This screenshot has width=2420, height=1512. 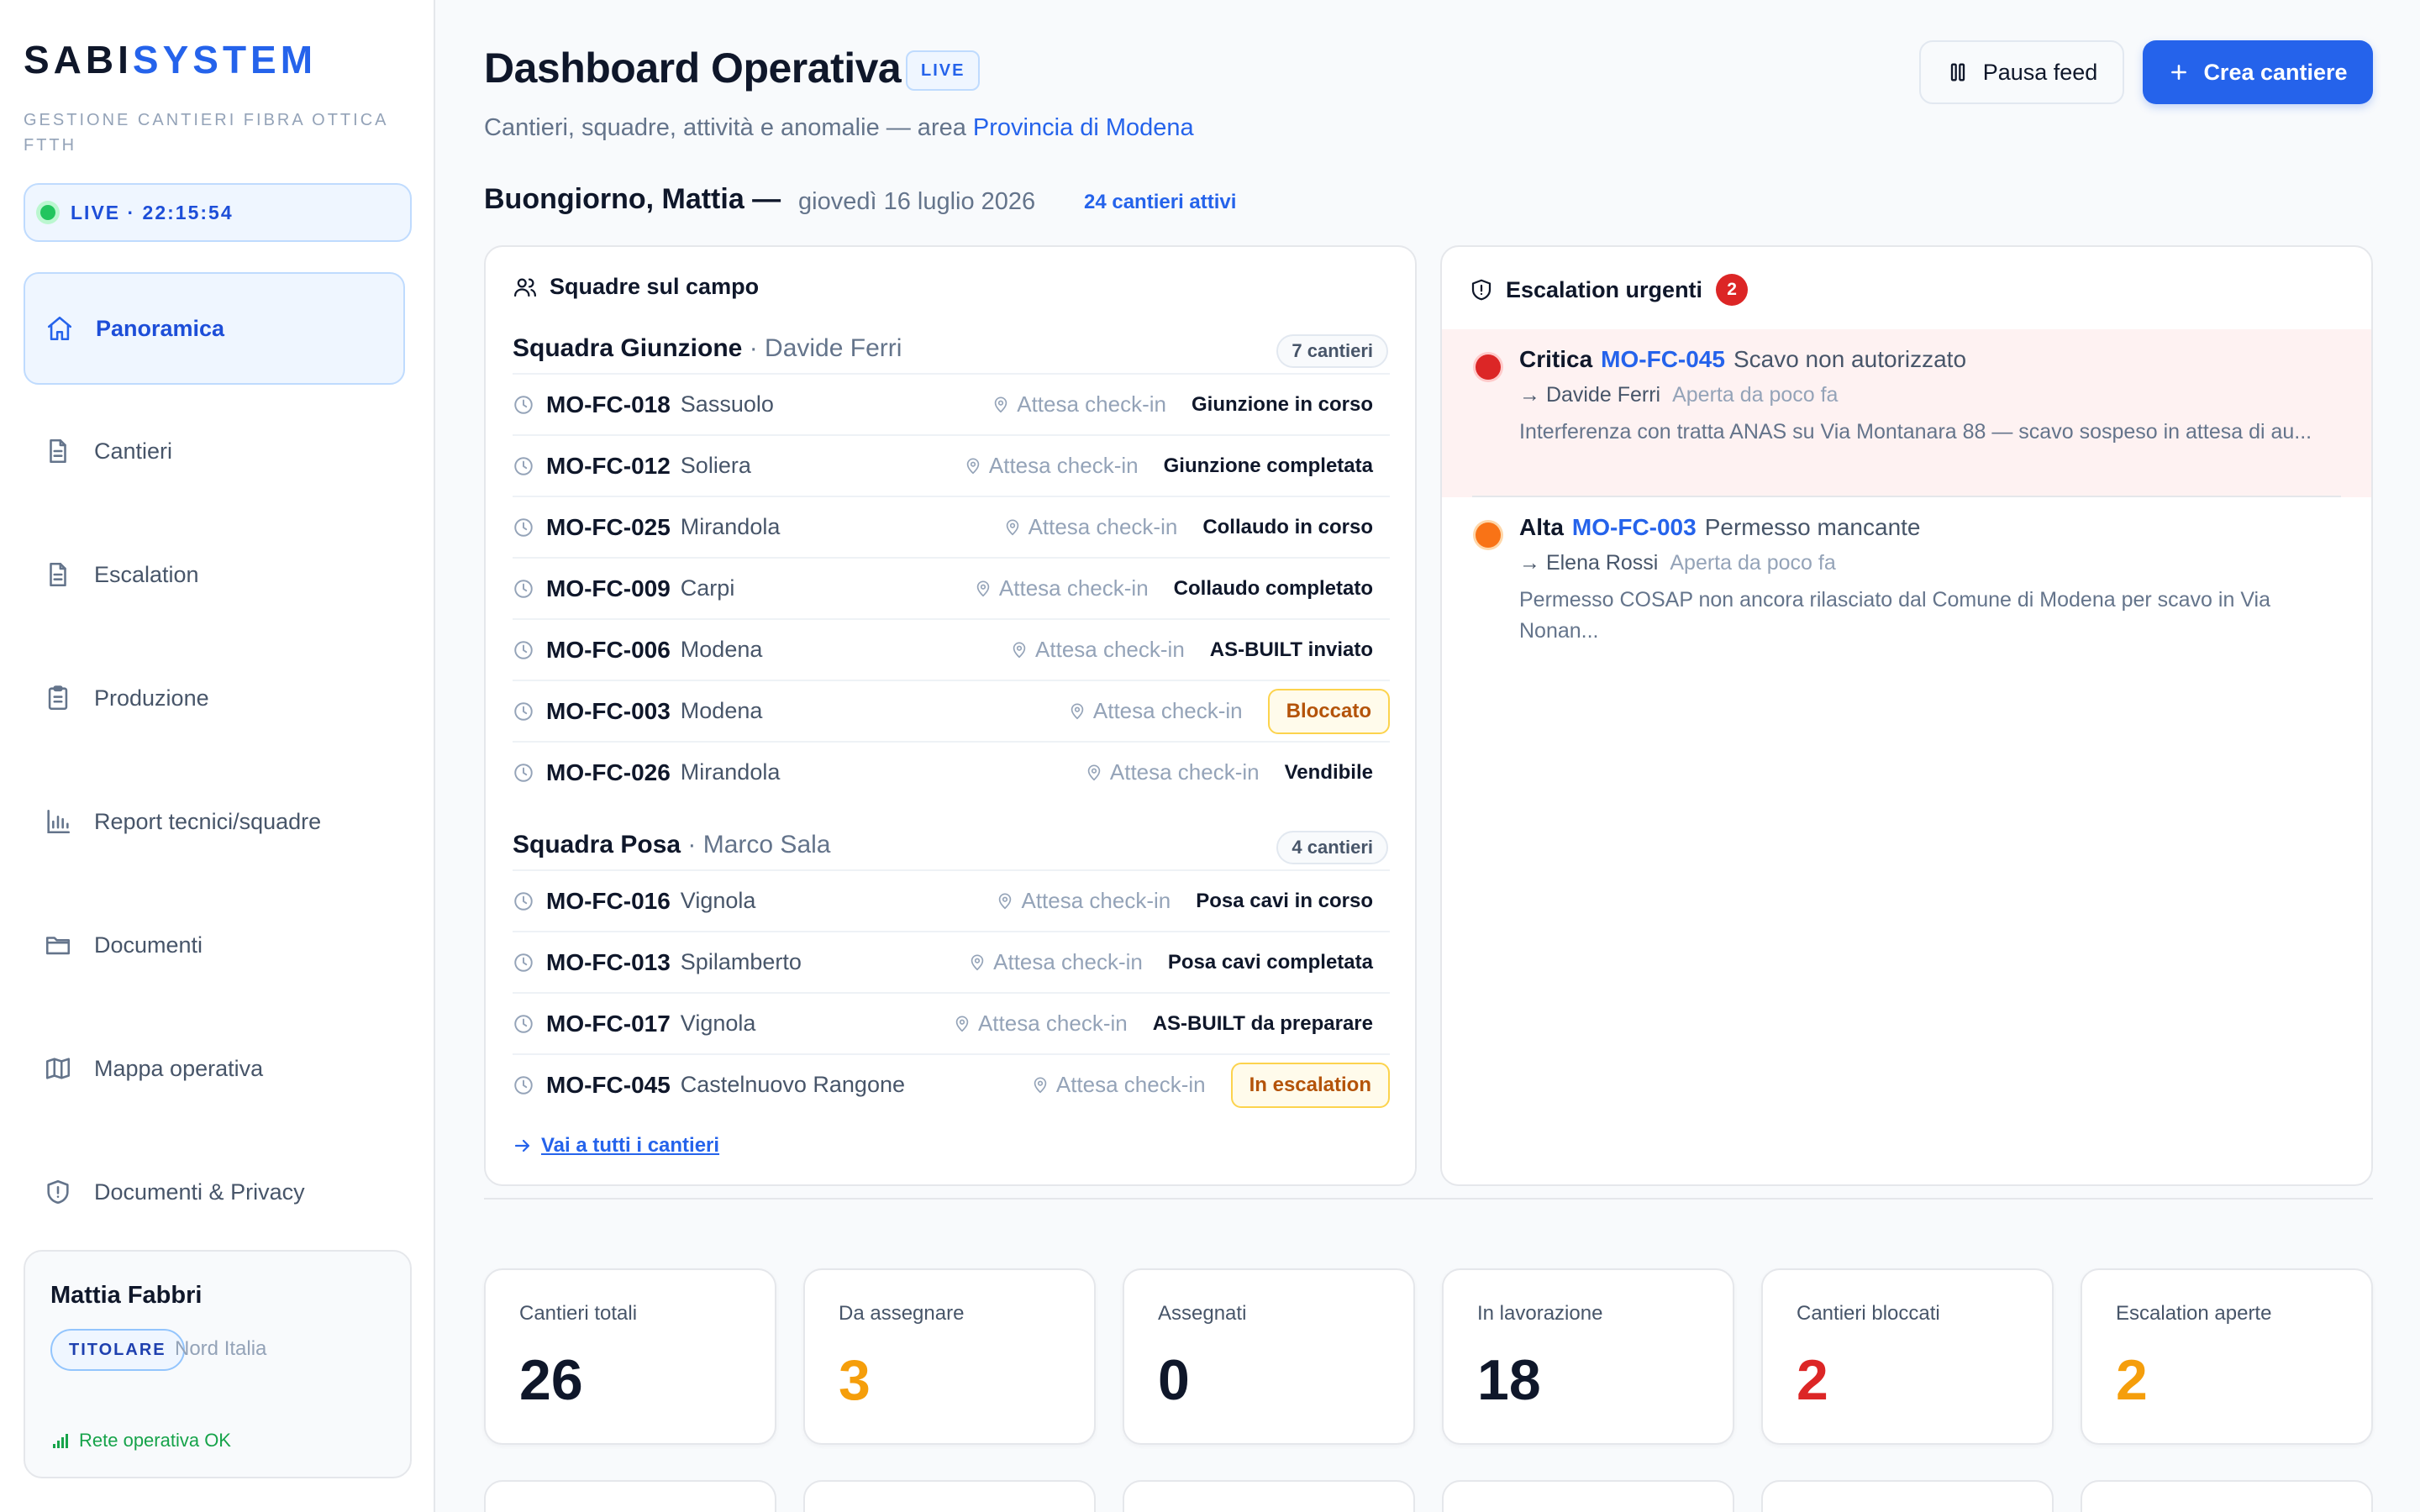 I want to click on sidebar-item-report: Report tecnici/squadre, so click(x=214, y=821).